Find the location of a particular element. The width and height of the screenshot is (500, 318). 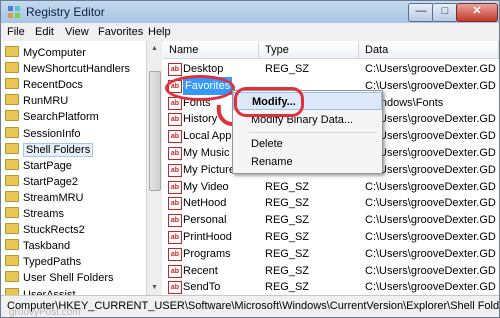

column-header-type: Type is located at coordinates (309, 50).